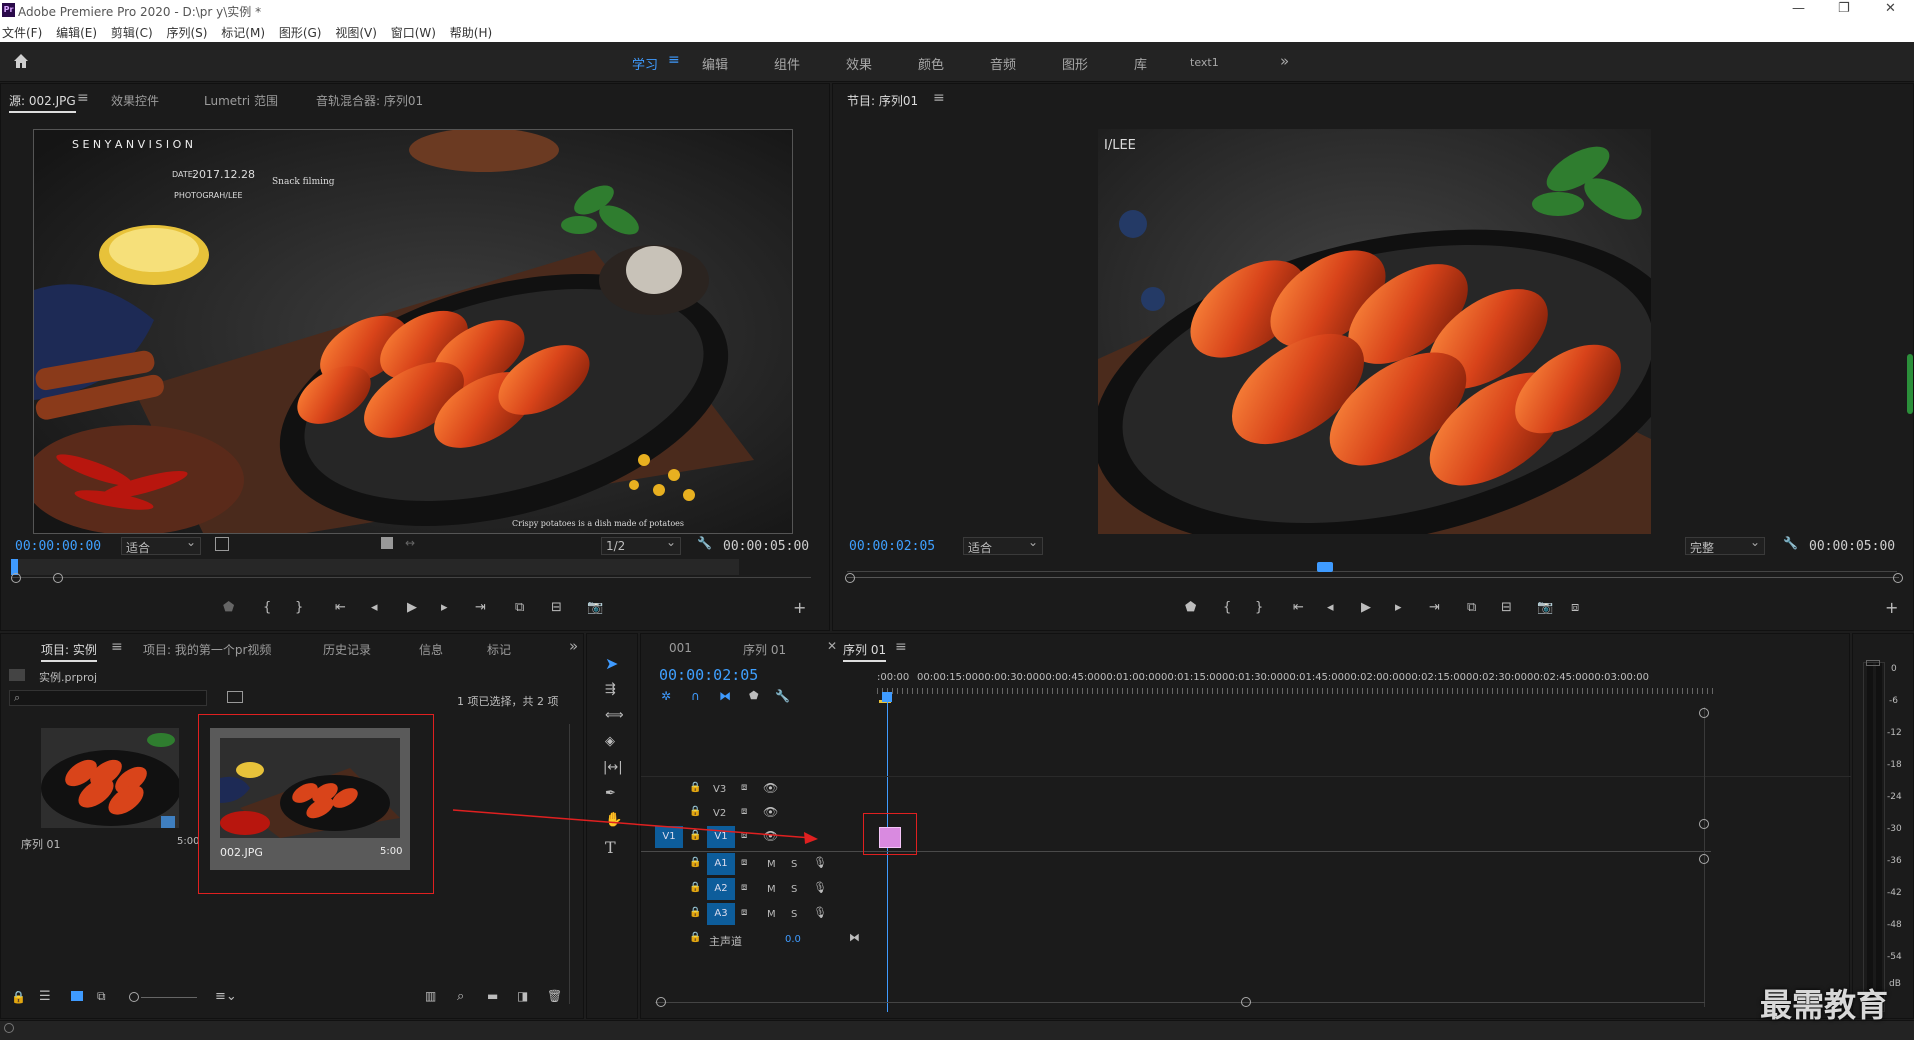  I want to click on track-label: A1, so click(721, 864).